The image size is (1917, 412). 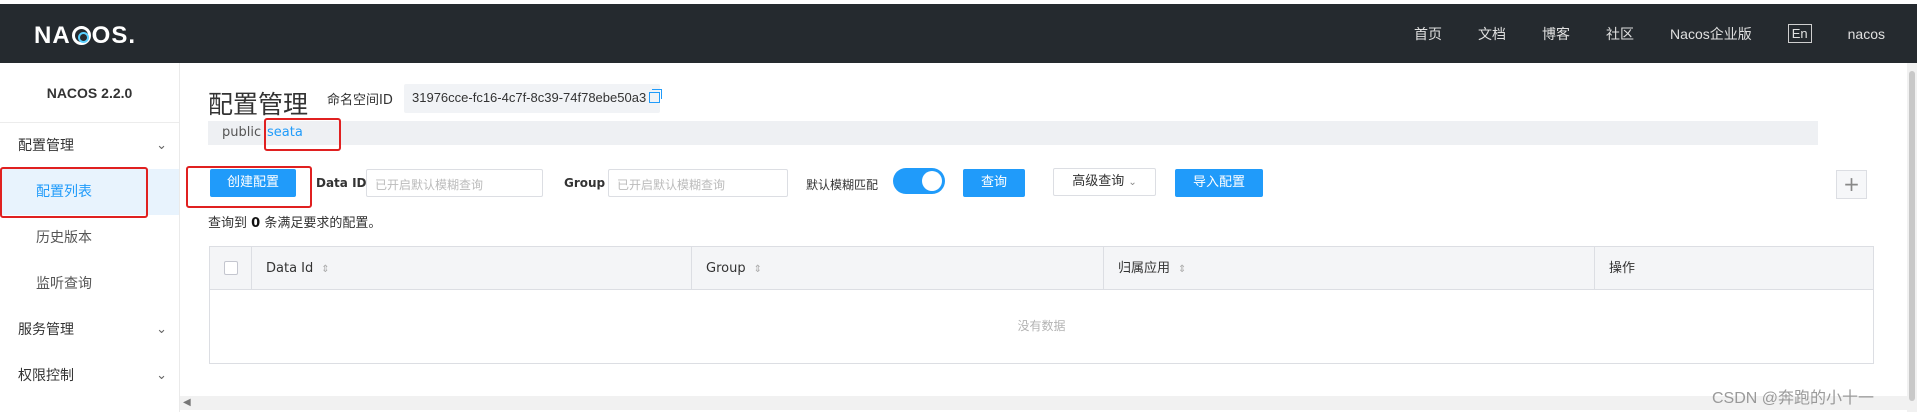 I want to click on sidebar-item-listener-query: 监听查询, so click(x=89, y=284).